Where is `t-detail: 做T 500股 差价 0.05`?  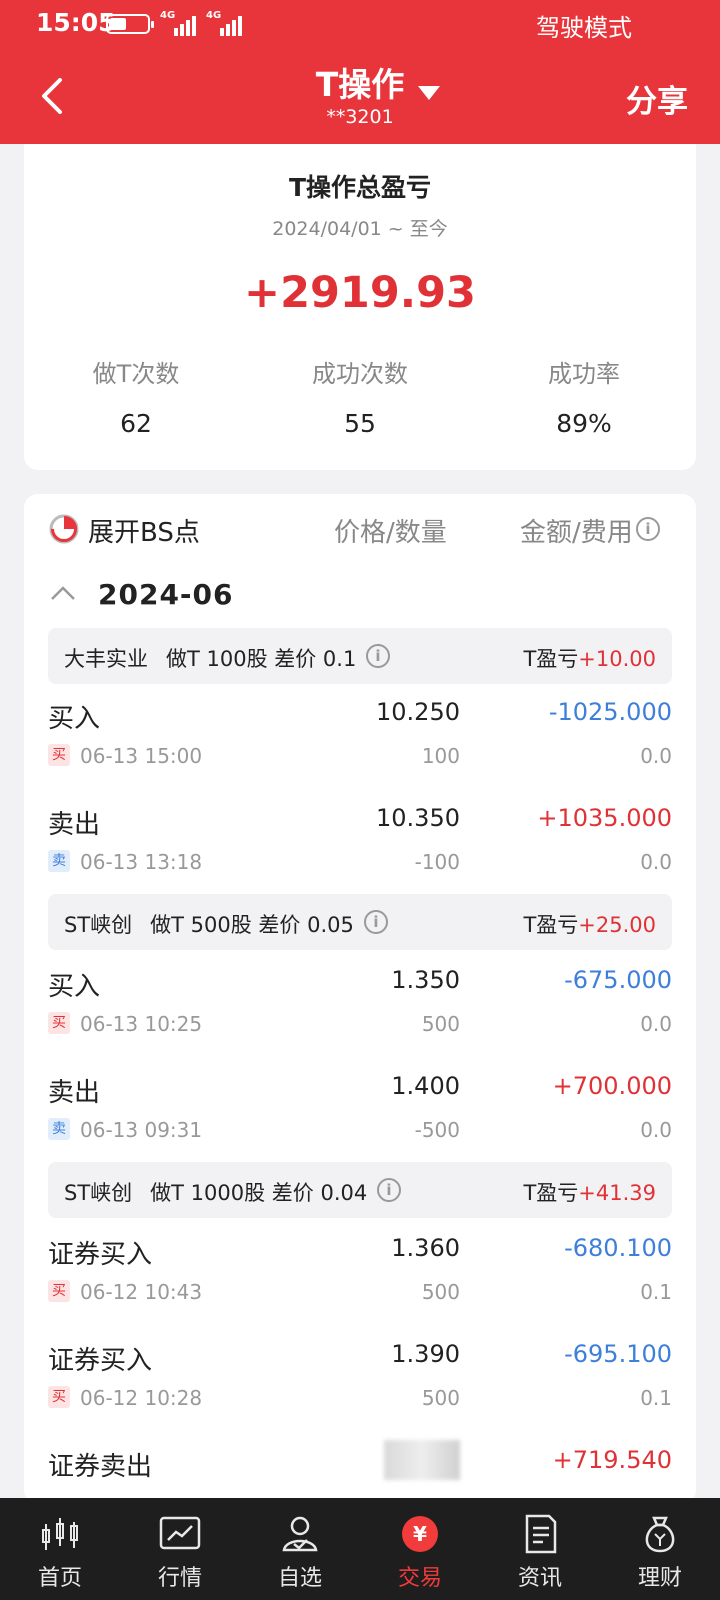
t-detail: 做T 500股 差价 0.05 is located at coordinates (252, 925).